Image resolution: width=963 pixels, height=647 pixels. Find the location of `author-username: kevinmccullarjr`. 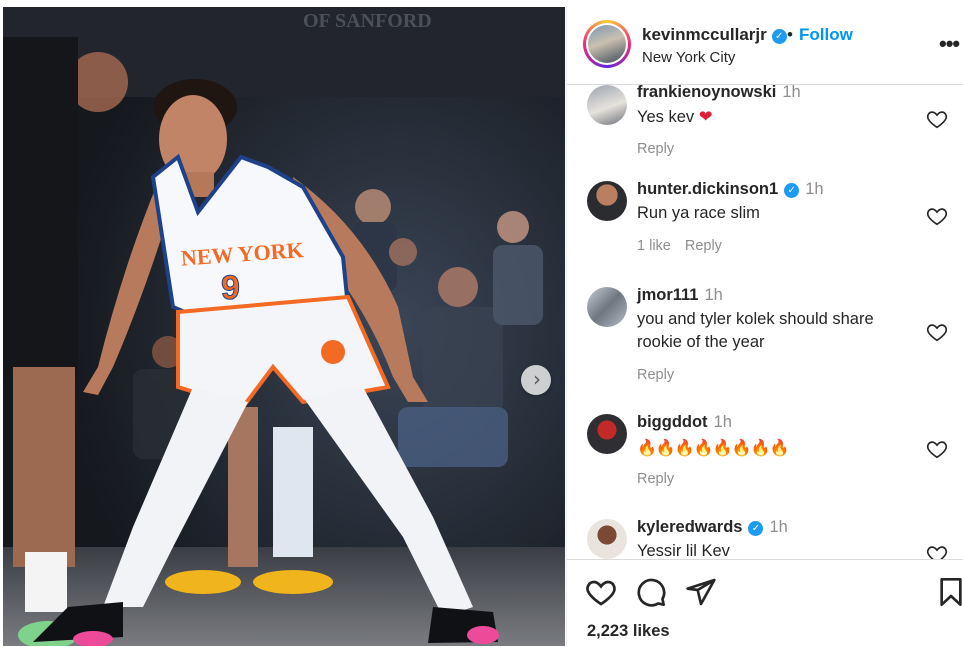

author-username: kevinmccullarjr is located at coordinates (704, 34).